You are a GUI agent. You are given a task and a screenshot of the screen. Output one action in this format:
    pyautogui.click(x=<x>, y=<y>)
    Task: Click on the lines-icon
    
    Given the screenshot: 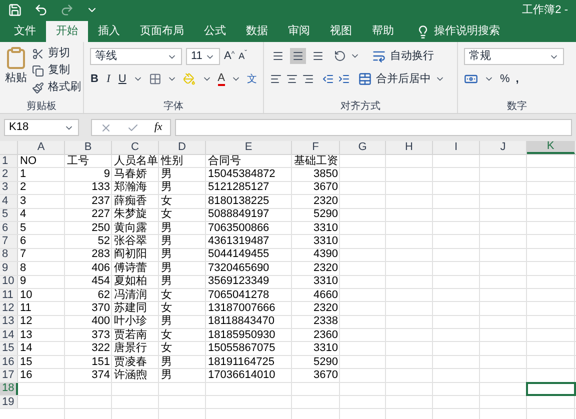 What is the action you would take?
    pyautogui.click(x=298, y=56)
    